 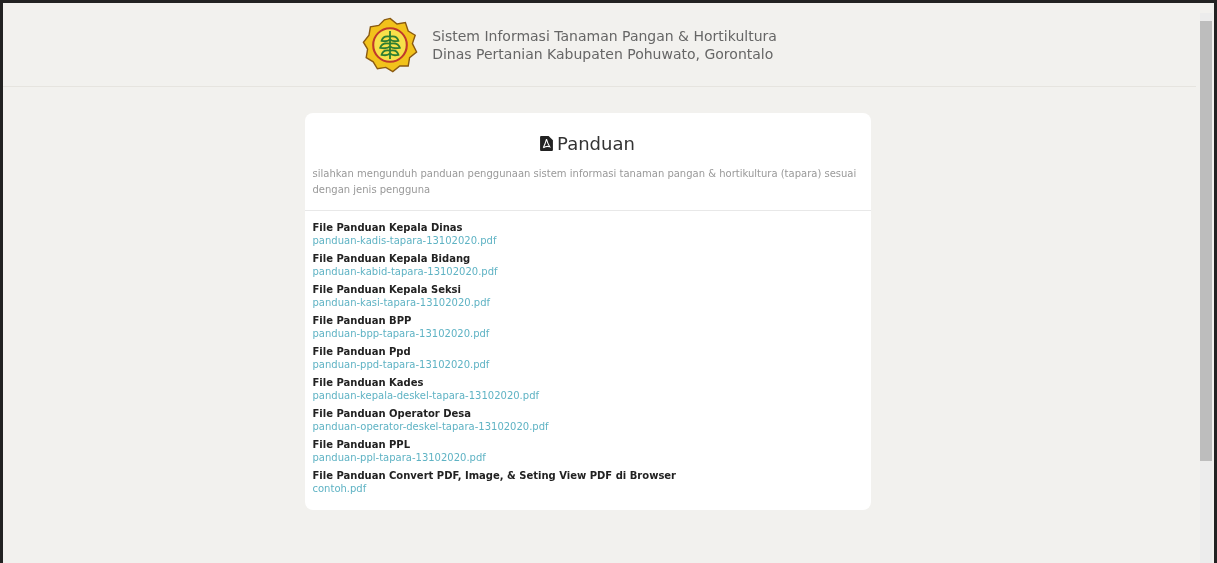 I want to click on file-label: File Panduan PPL, so click(x=361, y=444).